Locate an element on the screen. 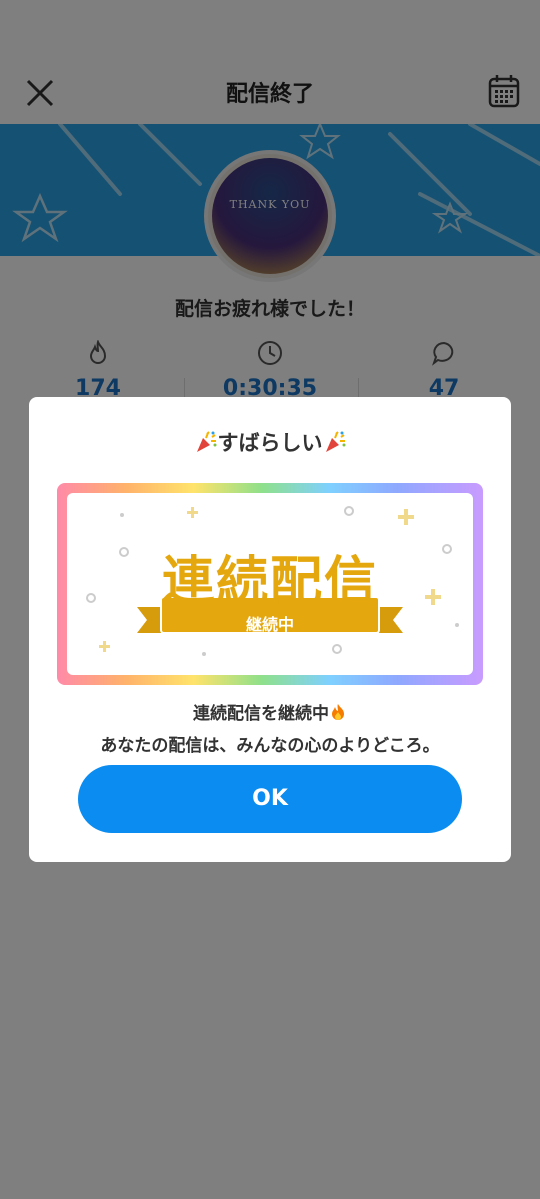 This screenshot has width=540, height=1199. dialog-message-line1: 連続配信を継続中 is located at coordinates (270, 711).